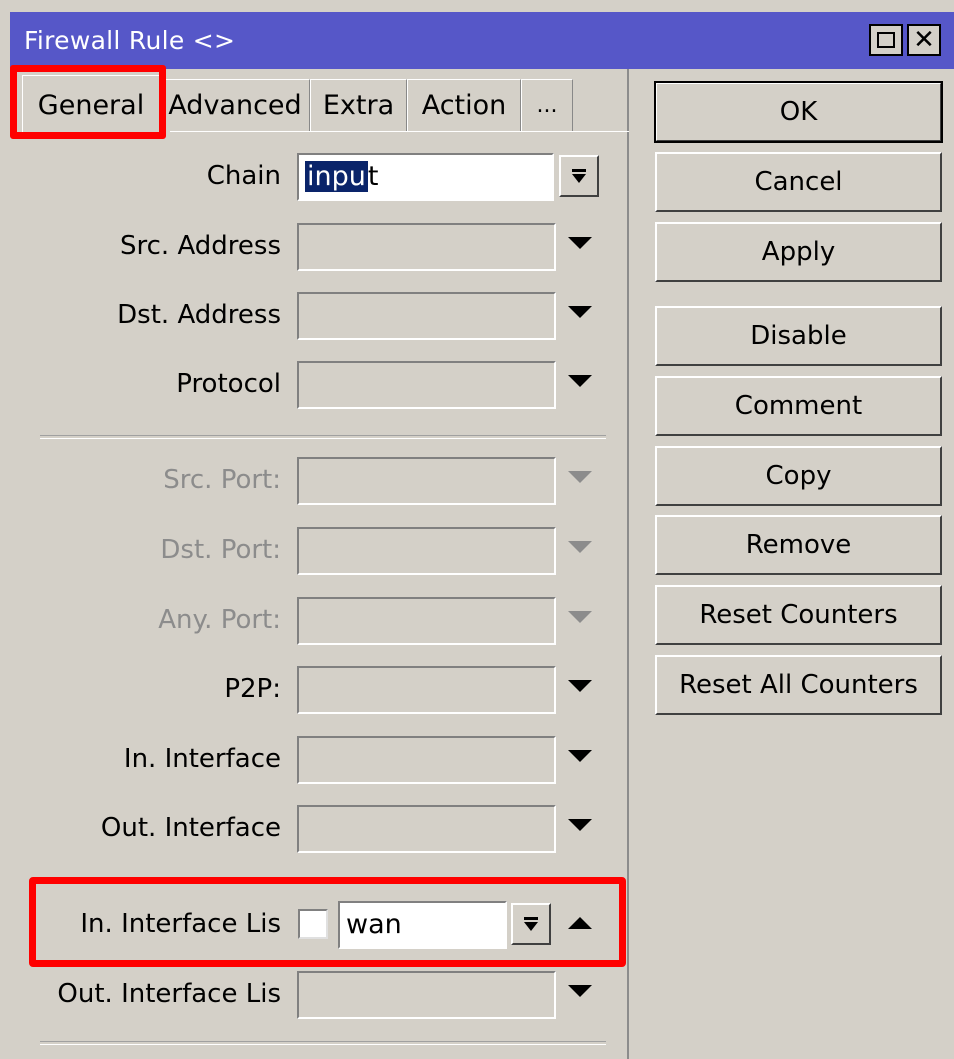  Describe the element at coordinates (169, 994) in the screenshot. I see `out-interface-list-label: Out. Interface Lis` at that location.